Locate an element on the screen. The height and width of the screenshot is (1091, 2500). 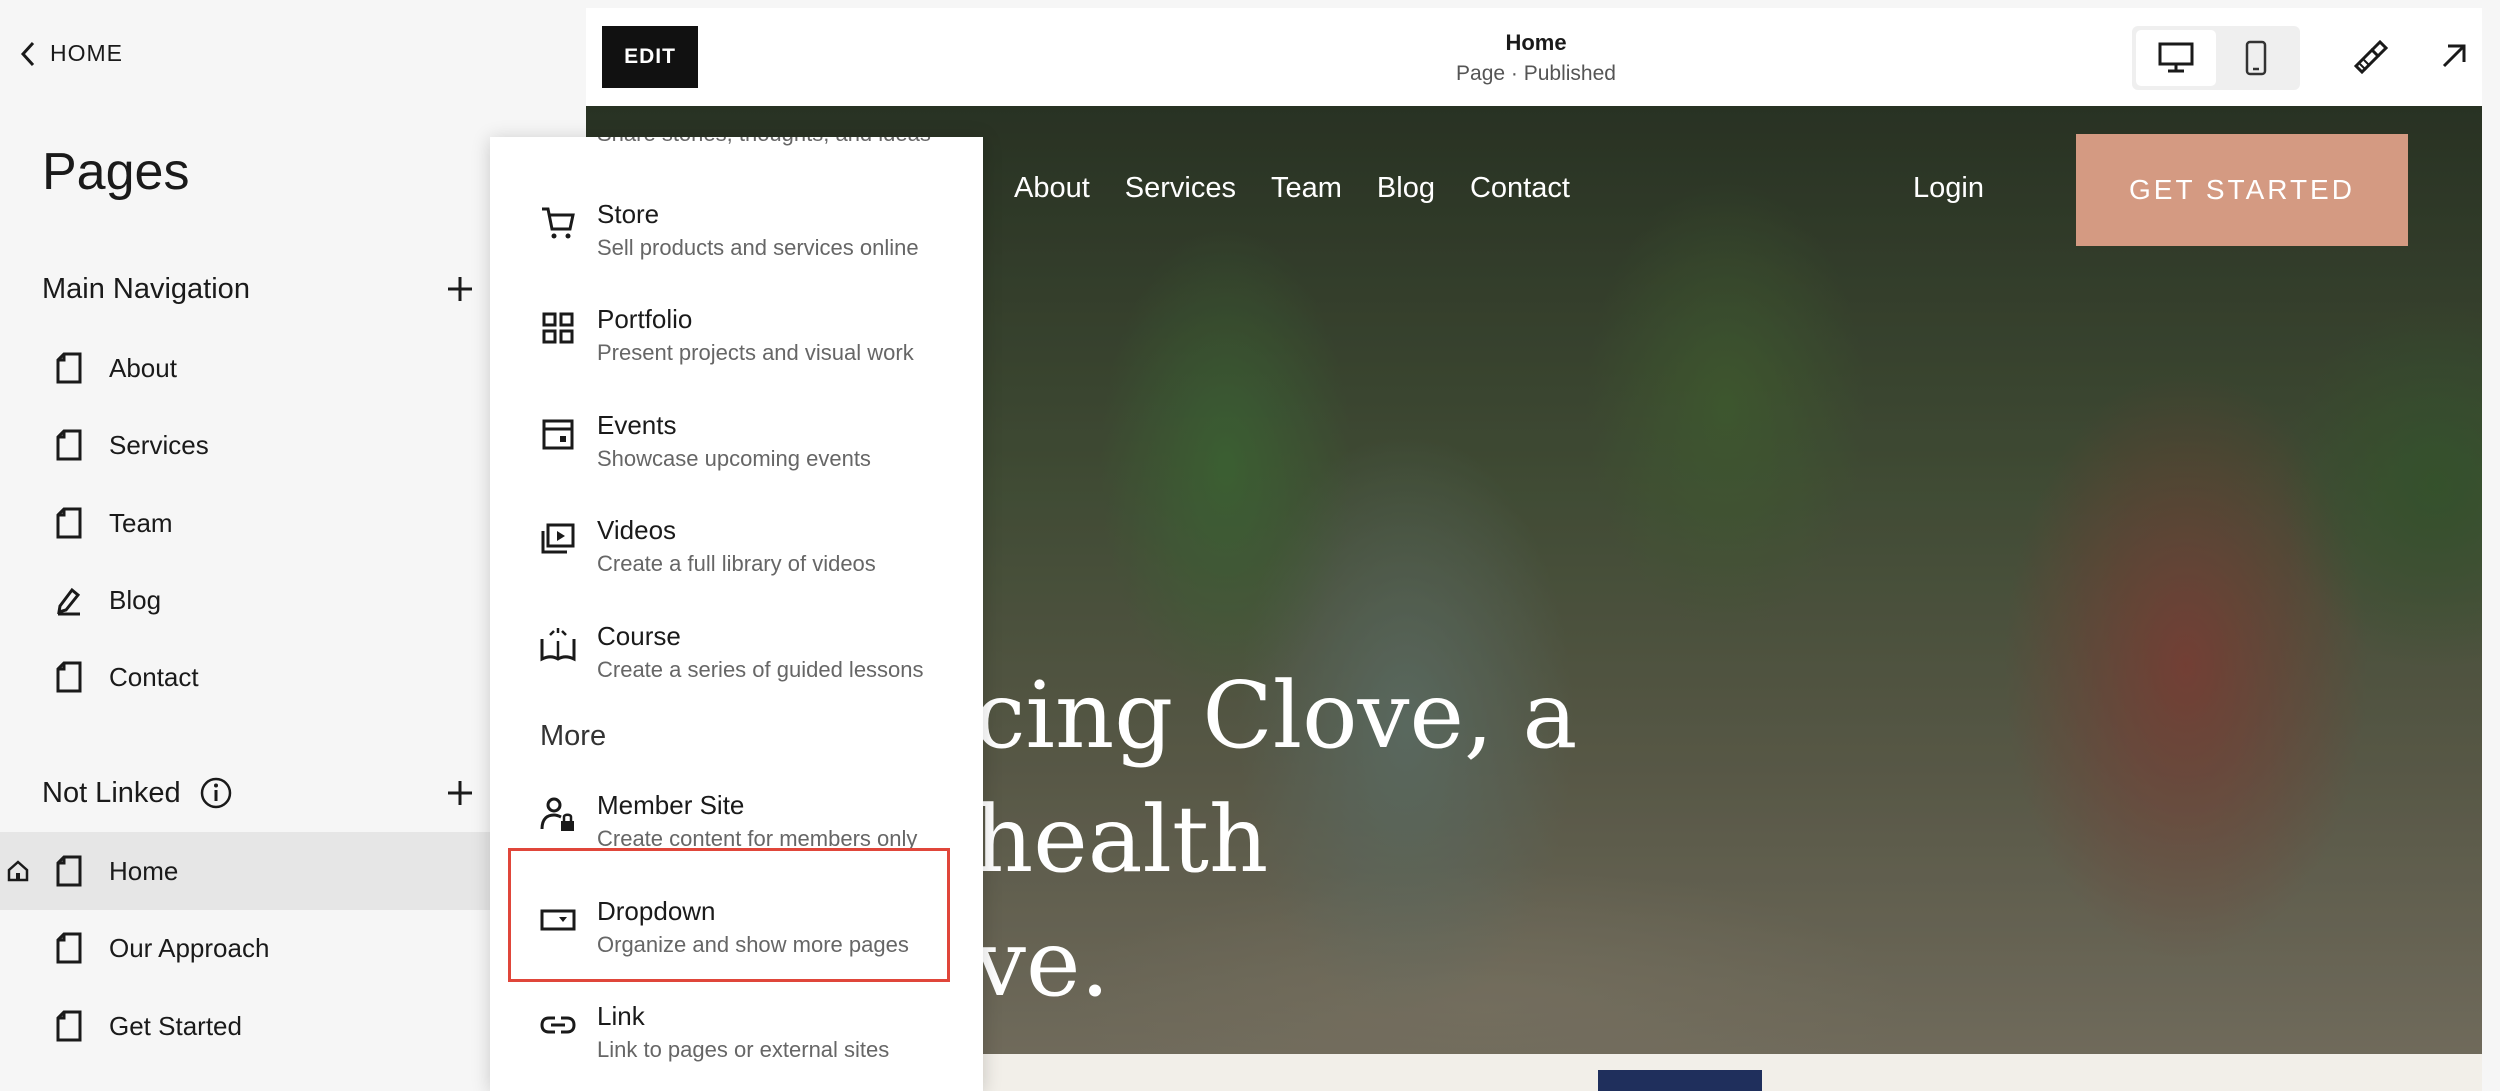
calendar-icon is located at coordinates (558, 434).